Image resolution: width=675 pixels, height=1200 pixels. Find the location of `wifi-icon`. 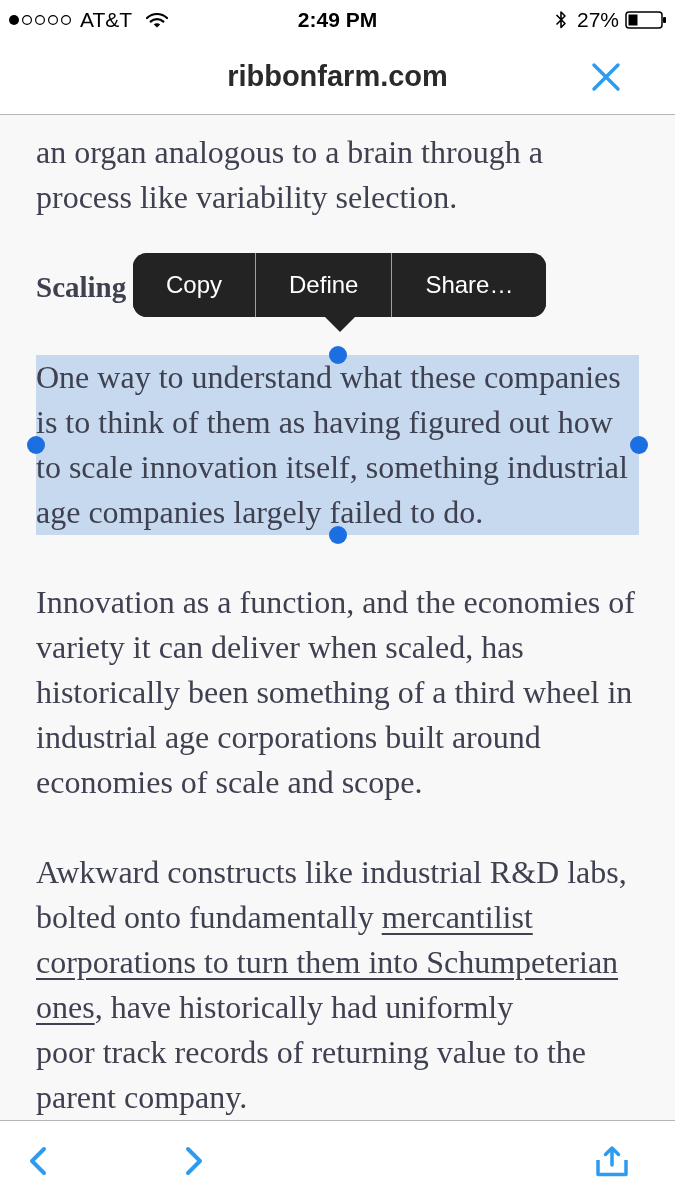

wifi-icon is located at coordinates (157, 20).